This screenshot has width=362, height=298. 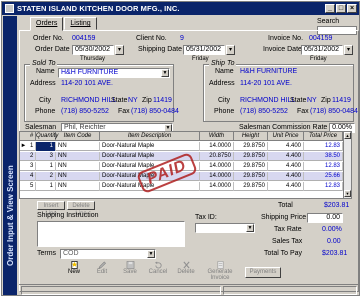 What do you see at coordinates (93, 50) in the screenshot?
I see `order-date-field: 05/30/2002` at bounding box center [93, 50].